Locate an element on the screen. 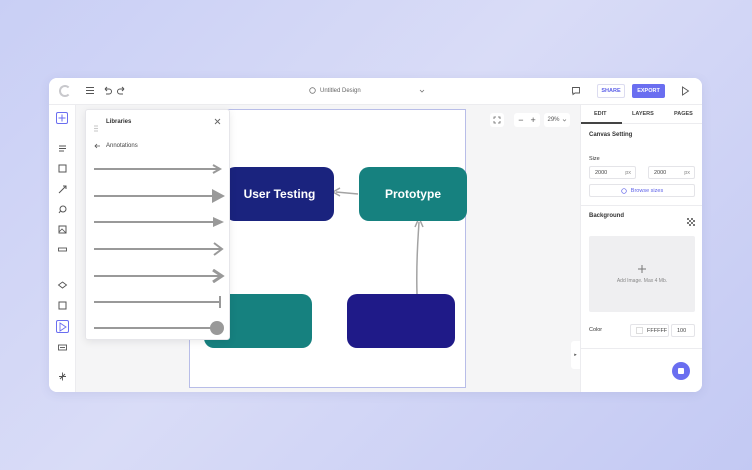  arrow-style-line-arrow is located at coordinates (159, 169).